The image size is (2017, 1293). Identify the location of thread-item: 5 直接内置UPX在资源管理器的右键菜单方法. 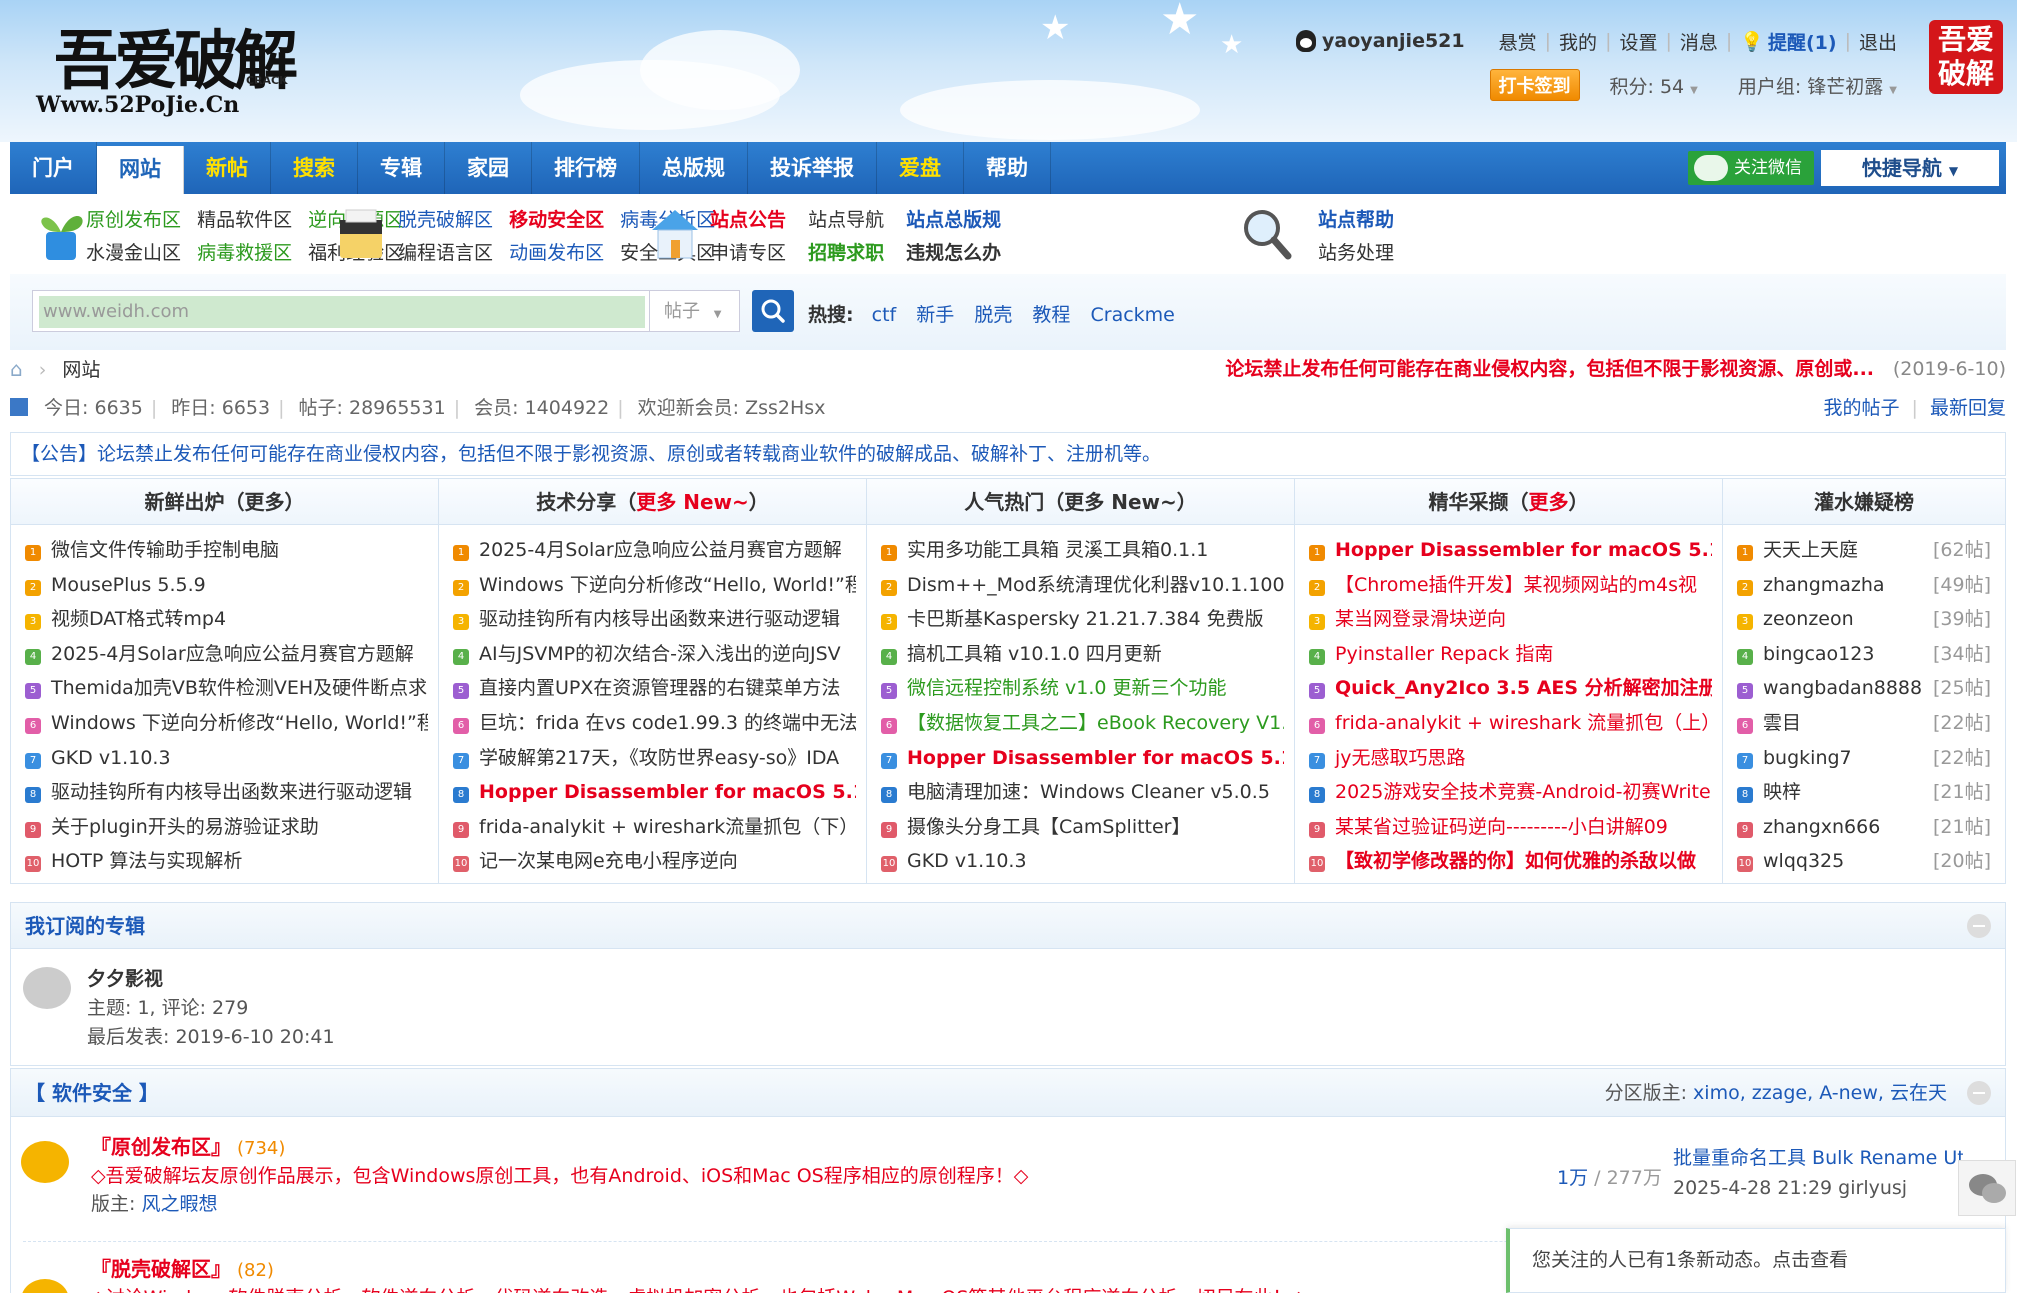
(654, 688).